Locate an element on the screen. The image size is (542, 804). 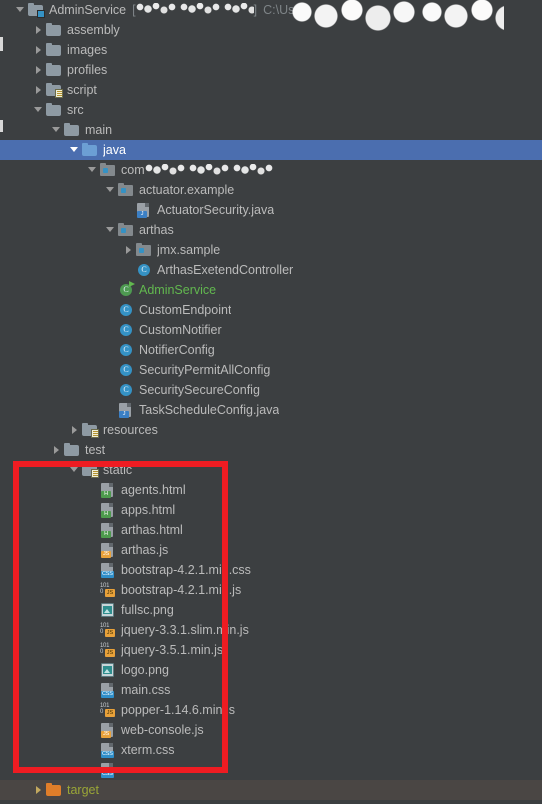
tree-row-label: jquery-3.3.1.slim.min.js is located at coordinates (185, 630).